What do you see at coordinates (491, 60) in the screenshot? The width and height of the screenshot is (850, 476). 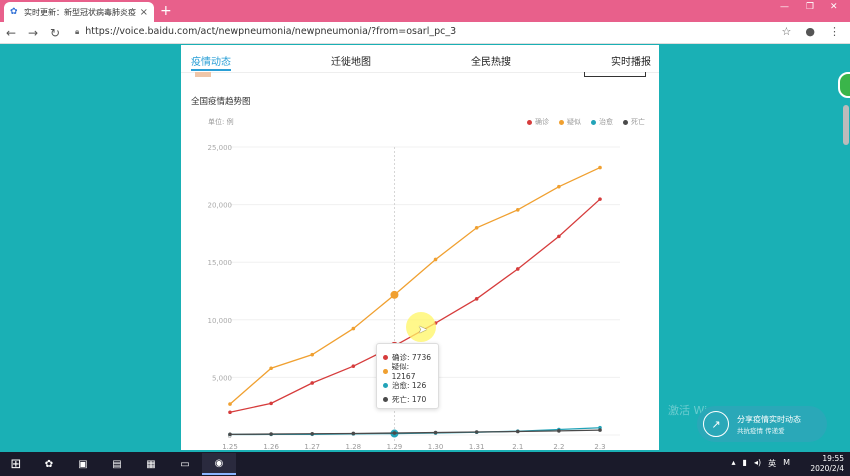 I see `tab-hot-search: 全民热搜` at bounding box center [491, 60].